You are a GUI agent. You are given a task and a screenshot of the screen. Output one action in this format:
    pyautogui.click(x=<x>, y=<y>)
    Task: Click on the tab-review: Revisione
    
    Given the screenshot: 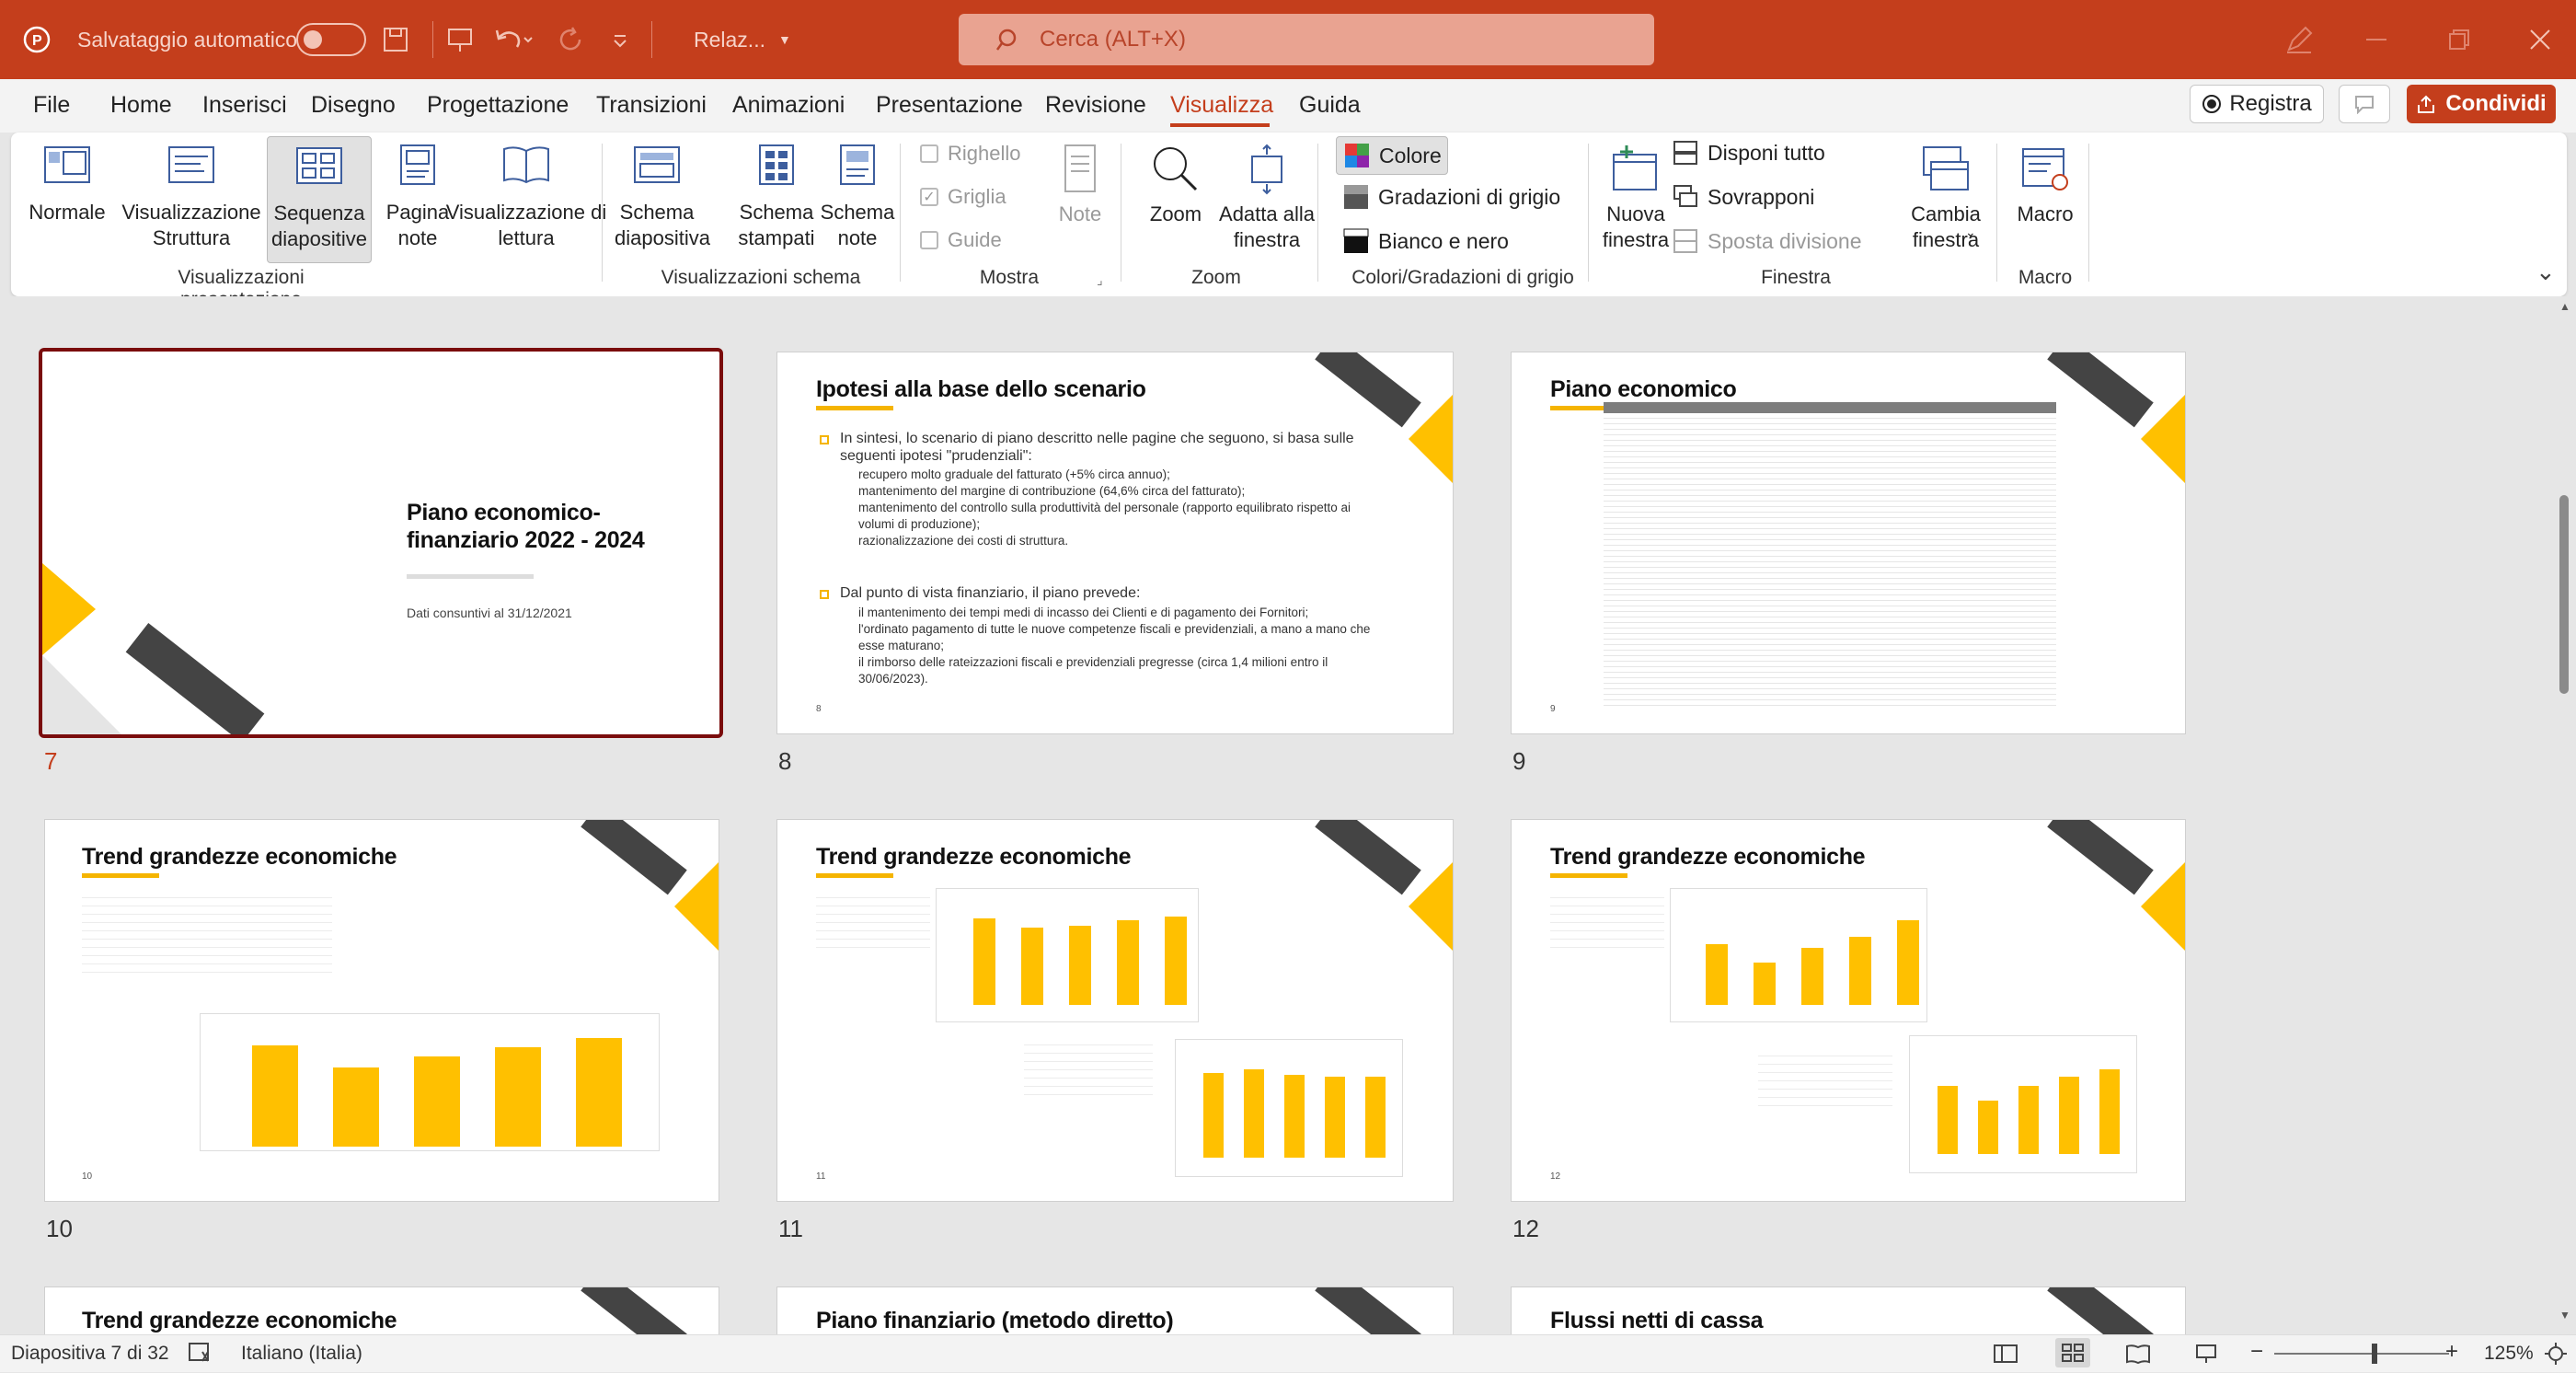 What is the action you would take?
    pyautogui.click(x=1095, y=105)
    